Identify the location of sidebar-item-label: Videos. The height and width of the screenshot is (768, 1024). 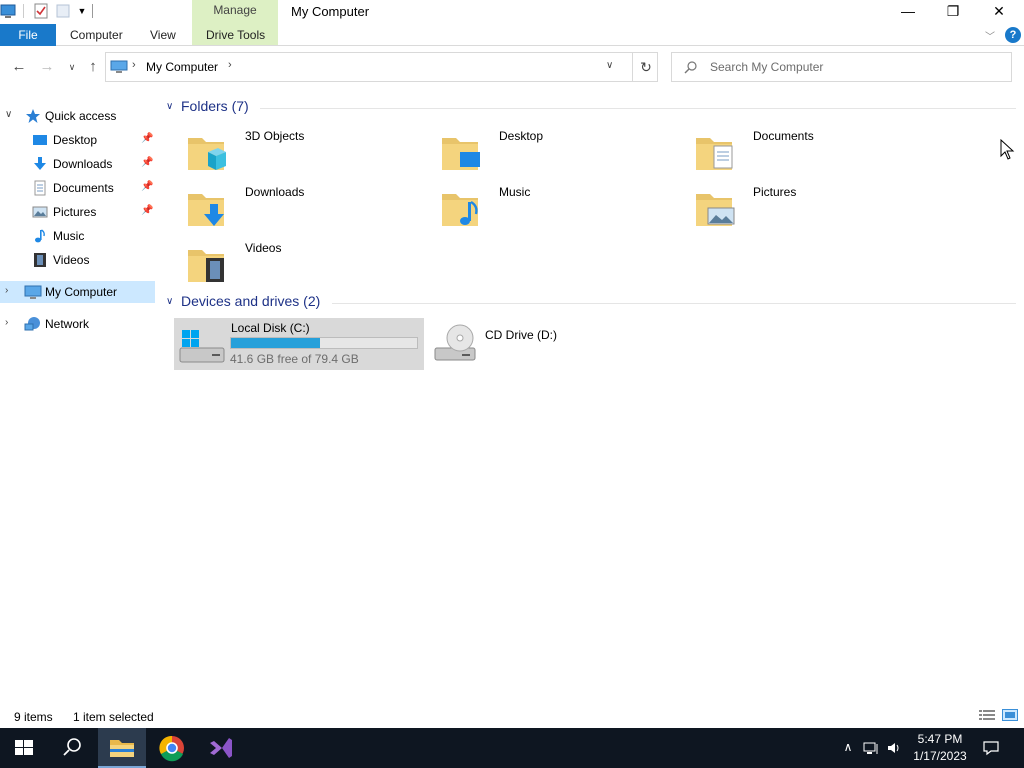
(71, 260).